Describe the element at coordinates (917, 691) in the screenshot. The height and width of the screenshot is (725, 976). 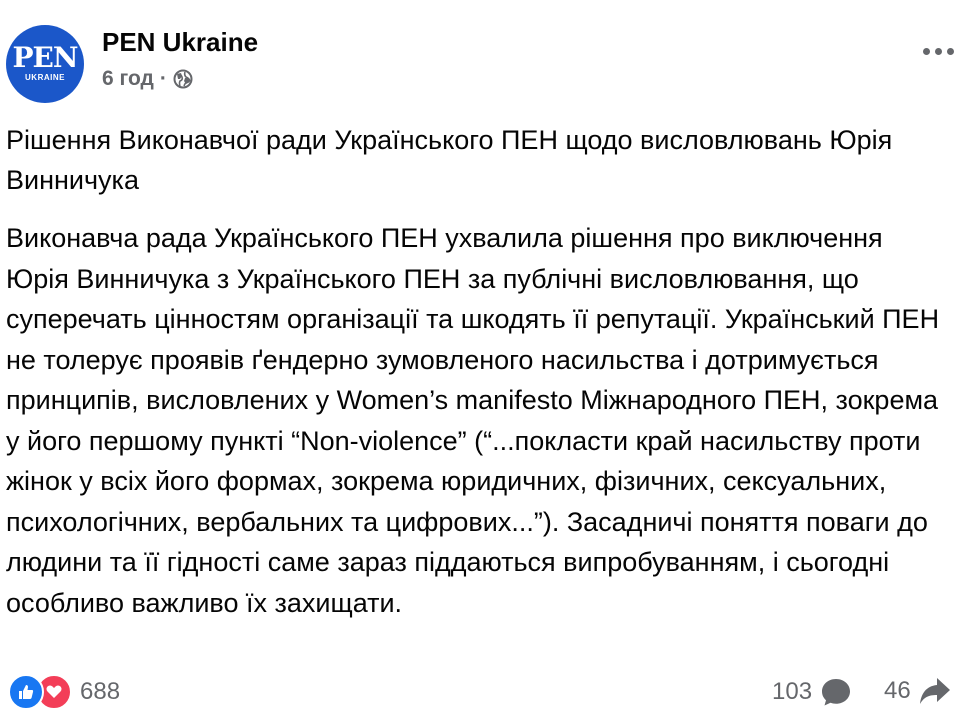
I see `shares-count-link: 46` at that location.